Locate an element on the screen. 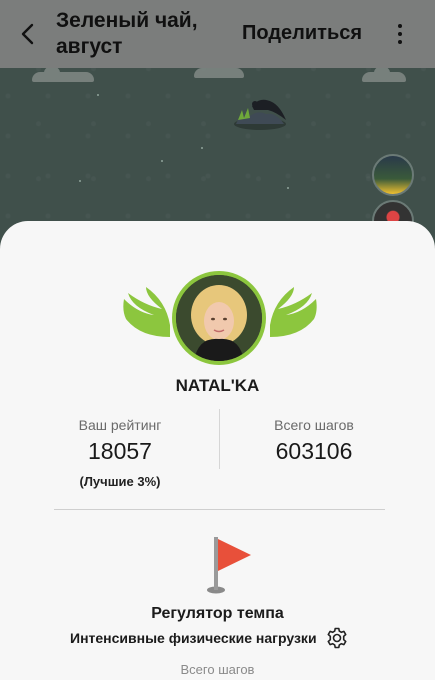 The image size is (435, 680). back-button is located at coordinates (28, 34).